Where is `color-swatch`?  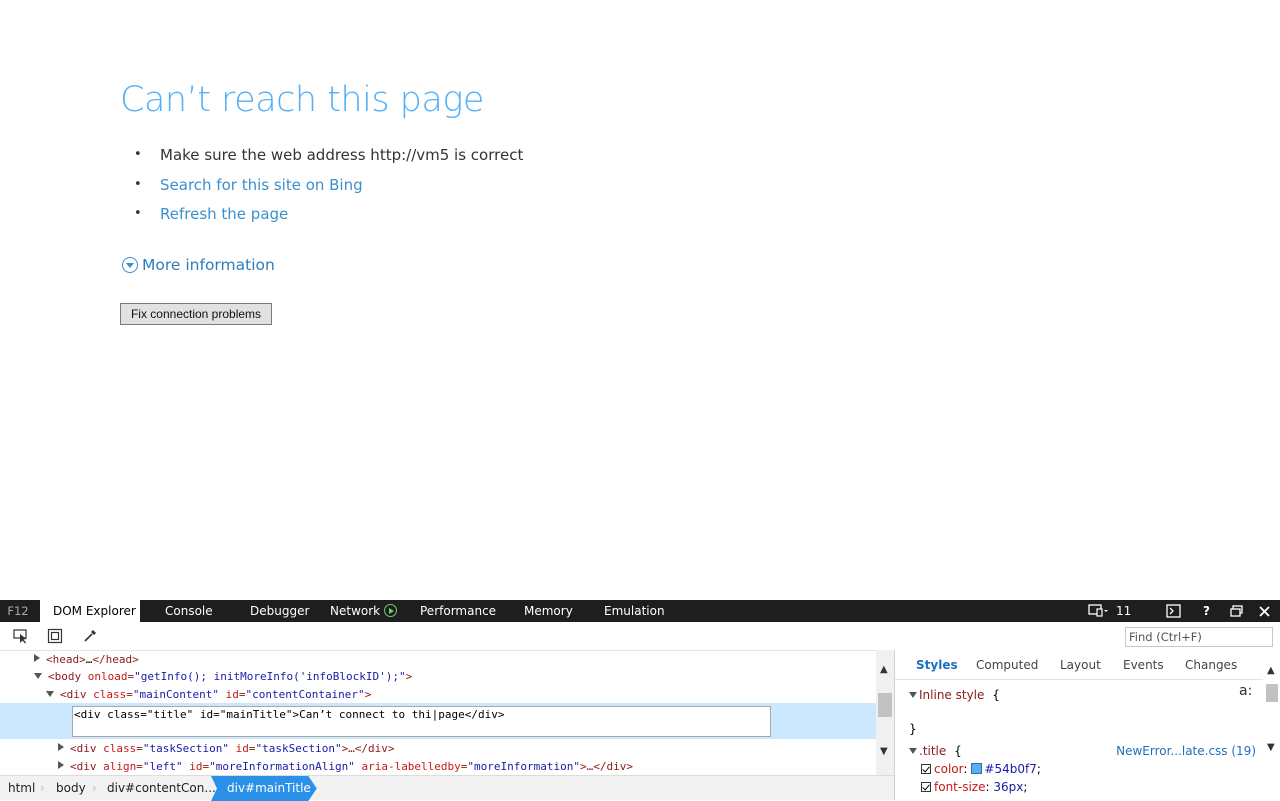 color-swatch is located at coordinates (977, 768).